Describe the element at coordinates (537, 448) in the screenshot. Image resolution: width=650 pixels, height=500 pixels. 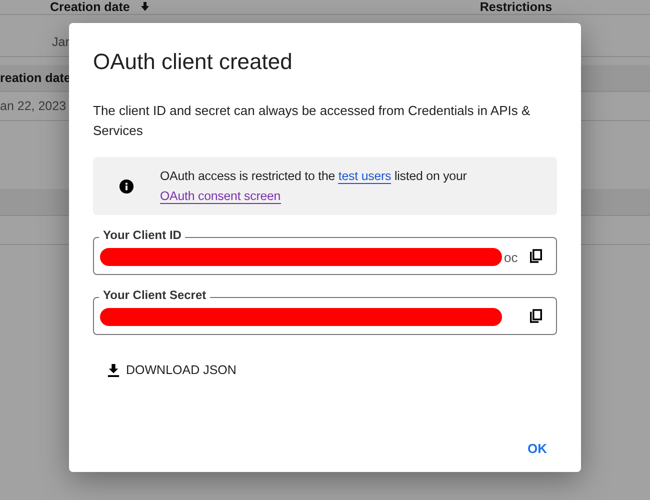
I see `ok-button: OK` at that location.